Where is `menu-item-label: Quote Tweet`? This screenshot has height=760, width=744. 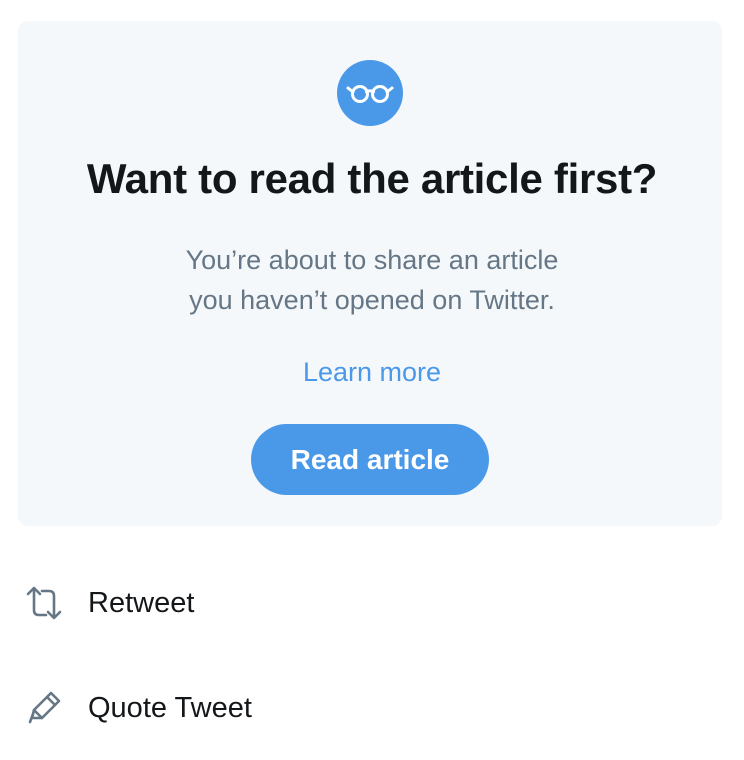
menu-item-label: Quote Tweet is located at coordinates (170, 708).